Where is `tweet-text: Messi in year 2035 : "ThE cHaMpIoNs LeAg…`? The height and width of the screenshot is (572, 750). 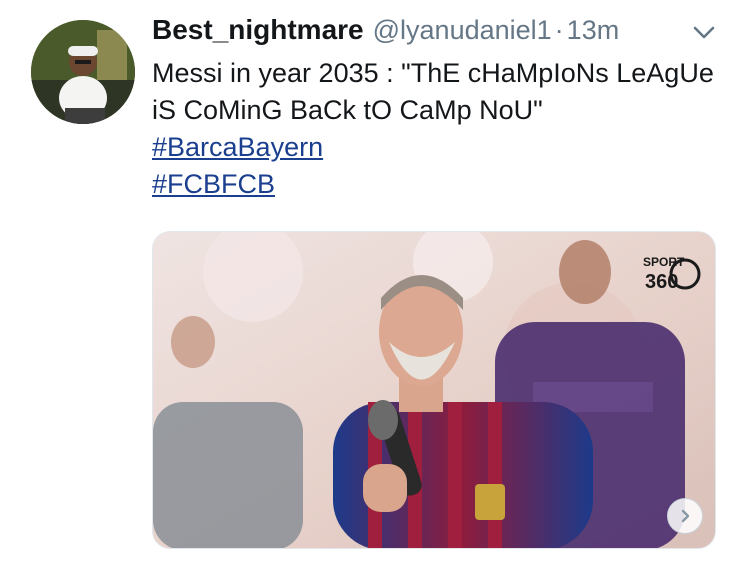 tweet-text: Messi in year 2035 : "ThE cHaMpIoNs LeAg… is located at coordinates (433, 91).